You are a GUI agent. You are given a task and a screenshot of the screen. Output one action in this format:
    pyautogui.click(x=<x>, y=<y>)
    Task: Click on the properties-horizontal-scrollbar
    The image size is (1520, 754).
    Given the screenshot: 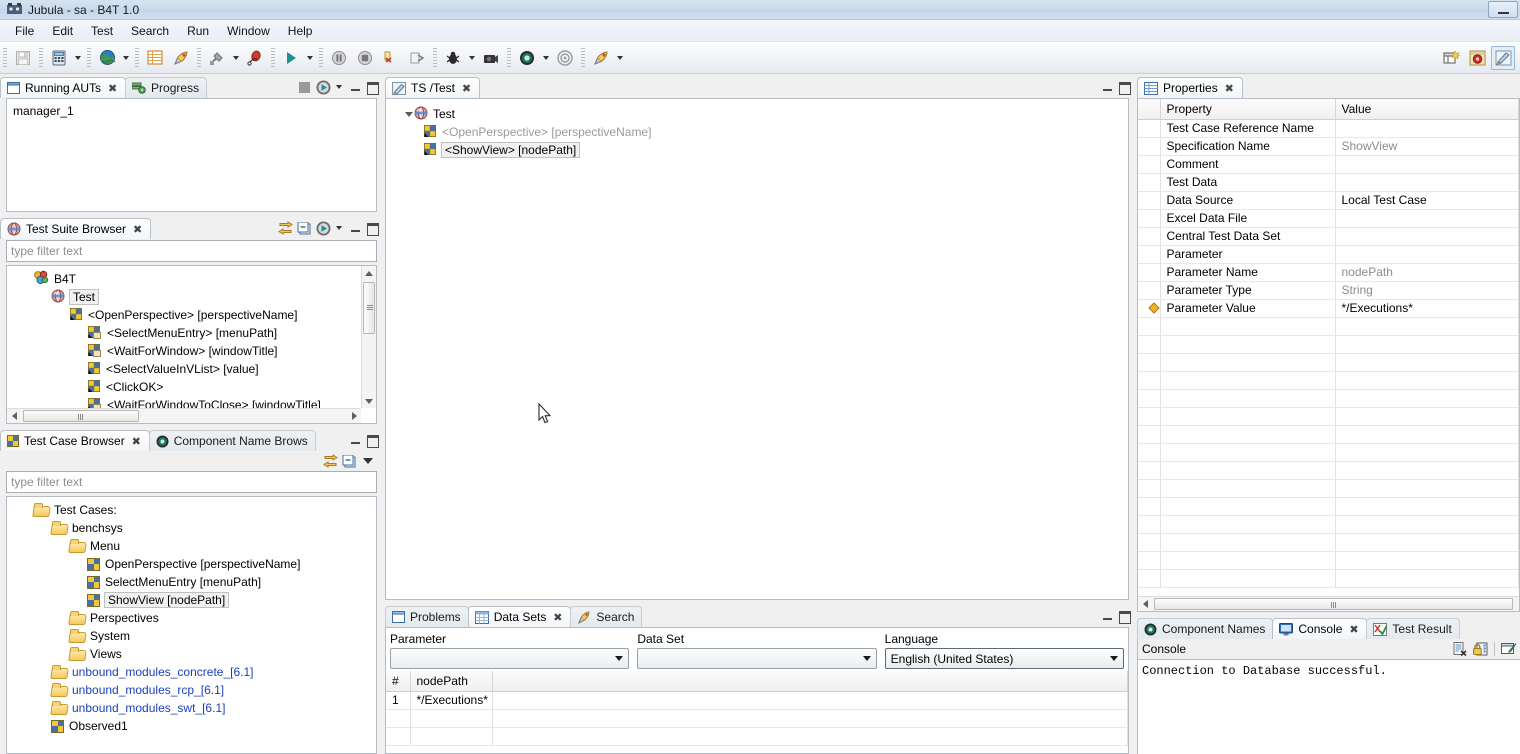 What is the action you would take?
    pyautogui.click(x=1328, y=603)
    